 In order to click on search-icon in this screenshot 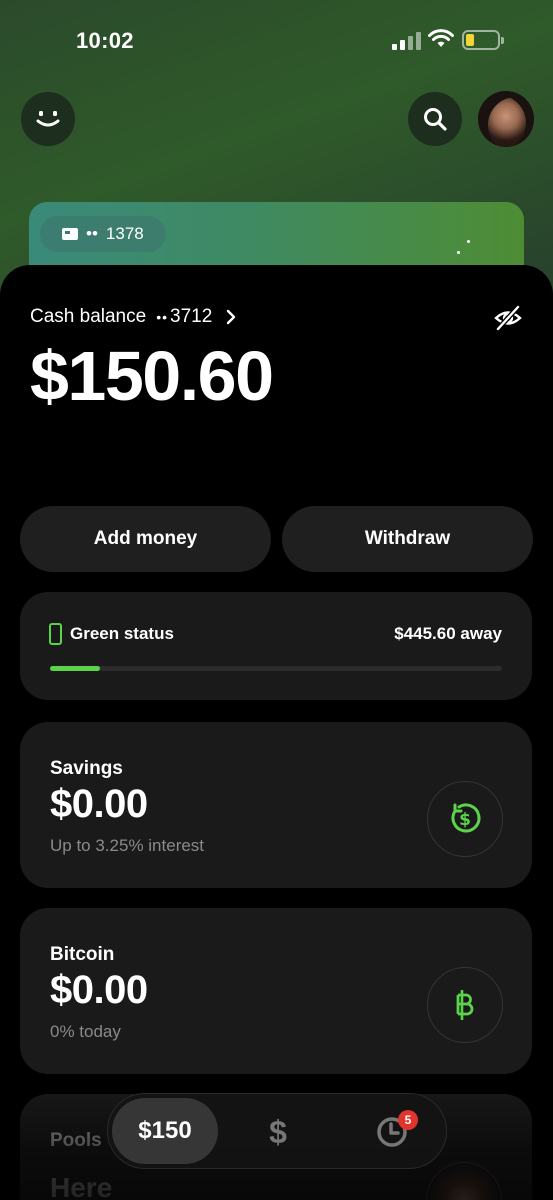, I will do `click(435, 119)`.